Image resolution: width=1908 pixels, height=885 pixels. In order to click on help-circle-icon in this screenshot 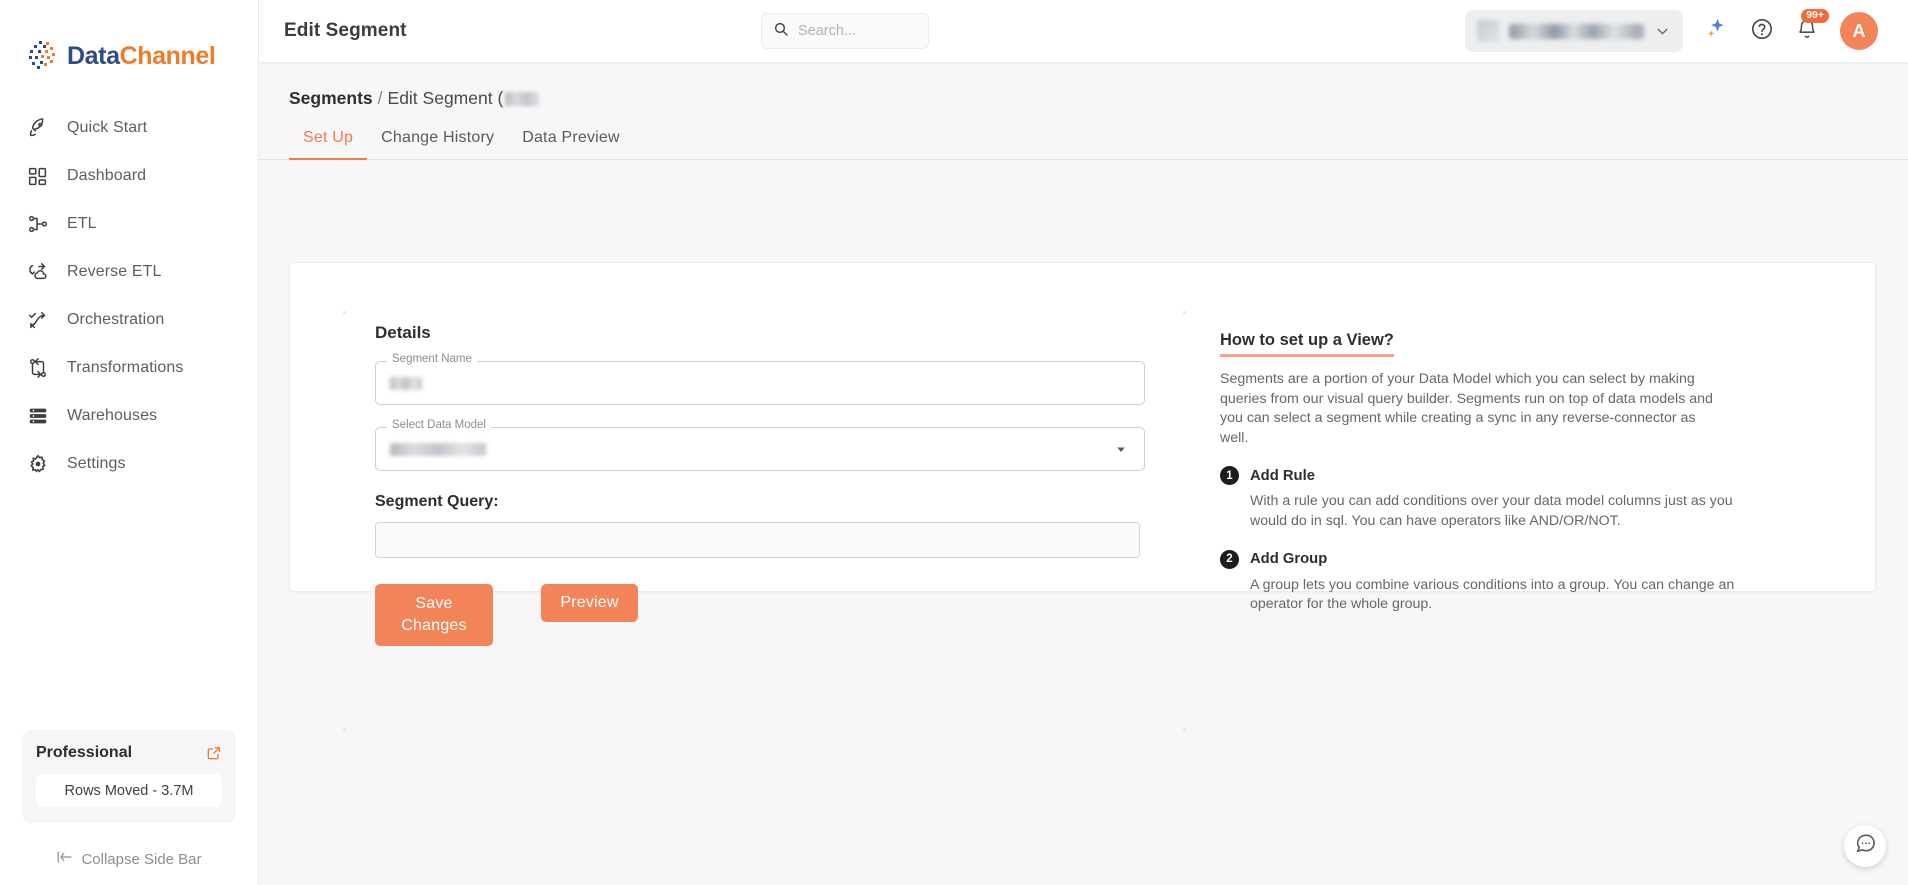, I will do `click(1762, 31)`.